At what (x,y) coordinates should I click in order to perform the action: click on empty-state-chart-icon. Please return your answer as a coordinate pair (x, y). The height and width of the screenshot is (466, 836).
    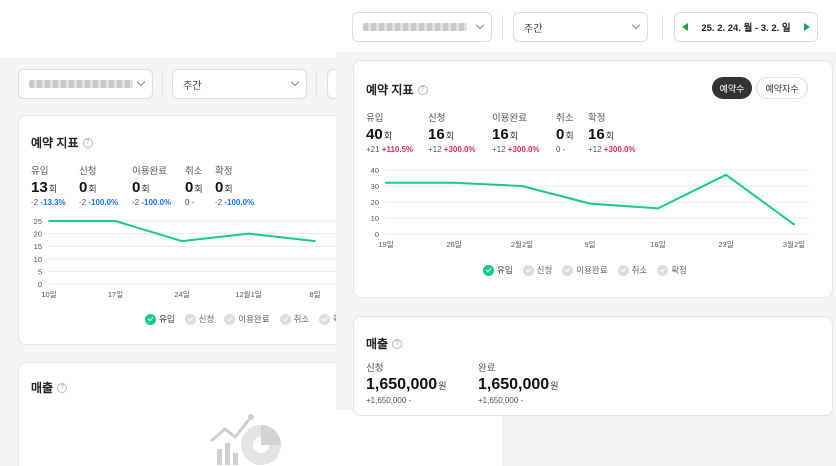
    Looking at the image, I should click on (245, 439).